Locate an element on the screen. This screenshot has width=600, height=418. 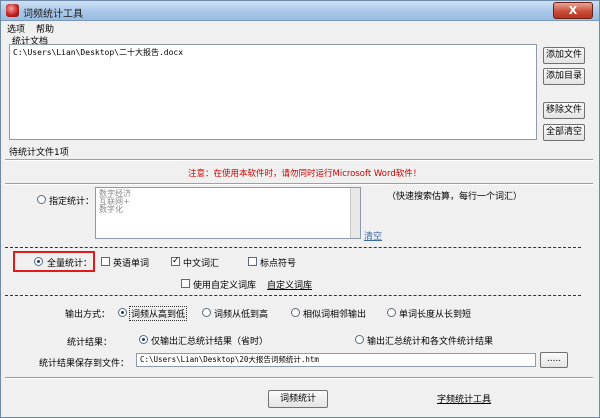
result-label-detailed: 输出汇总统计和各文件统计结果 is located at coordinates (430, 342).